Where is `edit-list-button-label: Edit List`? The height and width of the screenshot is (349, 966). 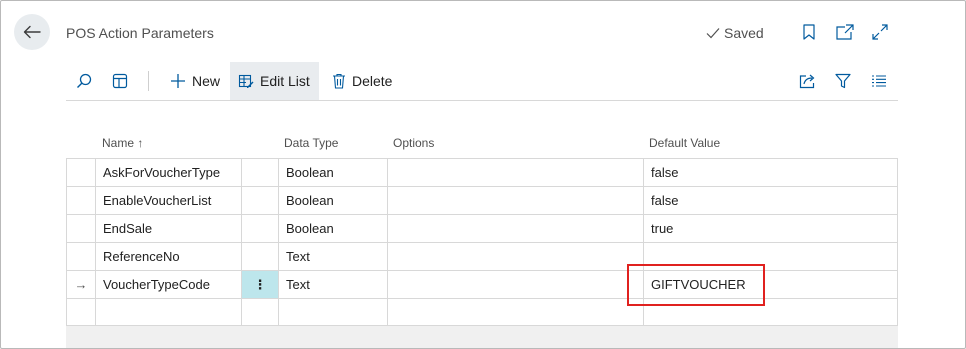 edit-list-button-label: Edit List is located at coordinates (285, 81).